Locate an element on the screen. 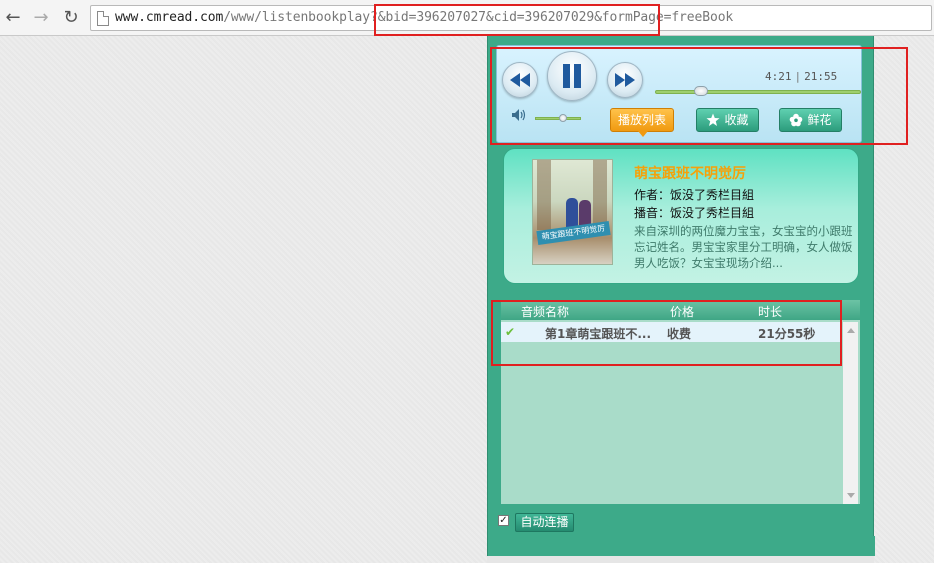 The width and height of the screenshot is (934, 563). chapter-duration: 21分55秒 is located at coordinates (787, 334).